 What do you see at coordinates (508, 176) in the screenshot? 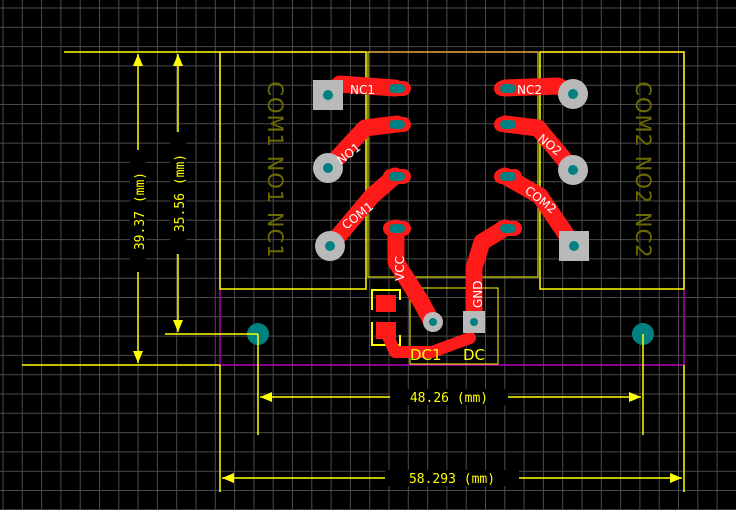
I see `relay-hole-com2` at bounding box center [508, 176].